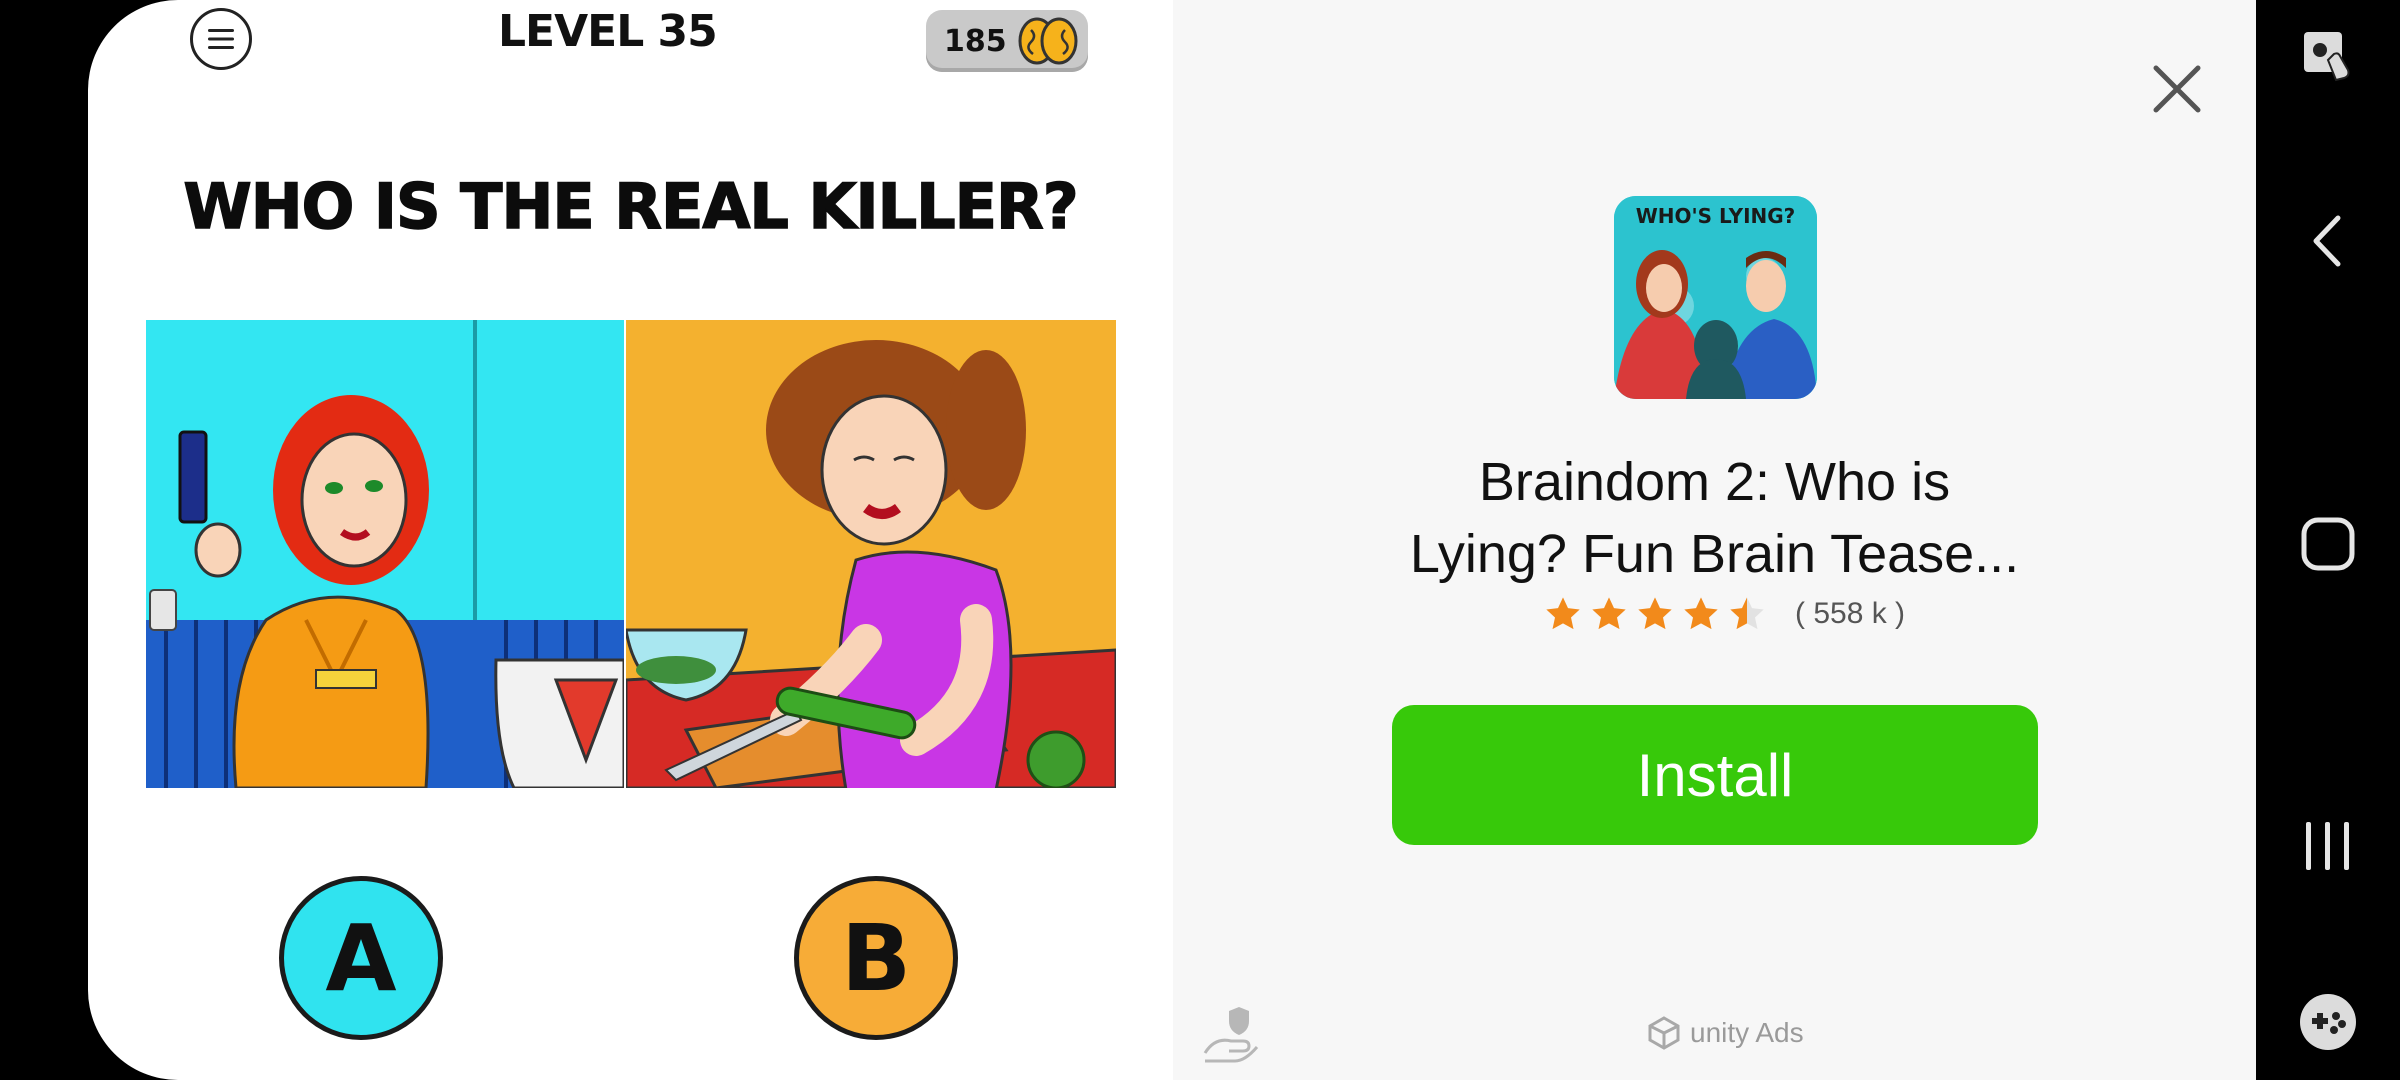 Image resolution: width=2400 pixels, height=1080 pixels. Describe the element at coordinates (1232, 1034) in the screenshot. I see `privacy-hand-shield-icon` at that location.